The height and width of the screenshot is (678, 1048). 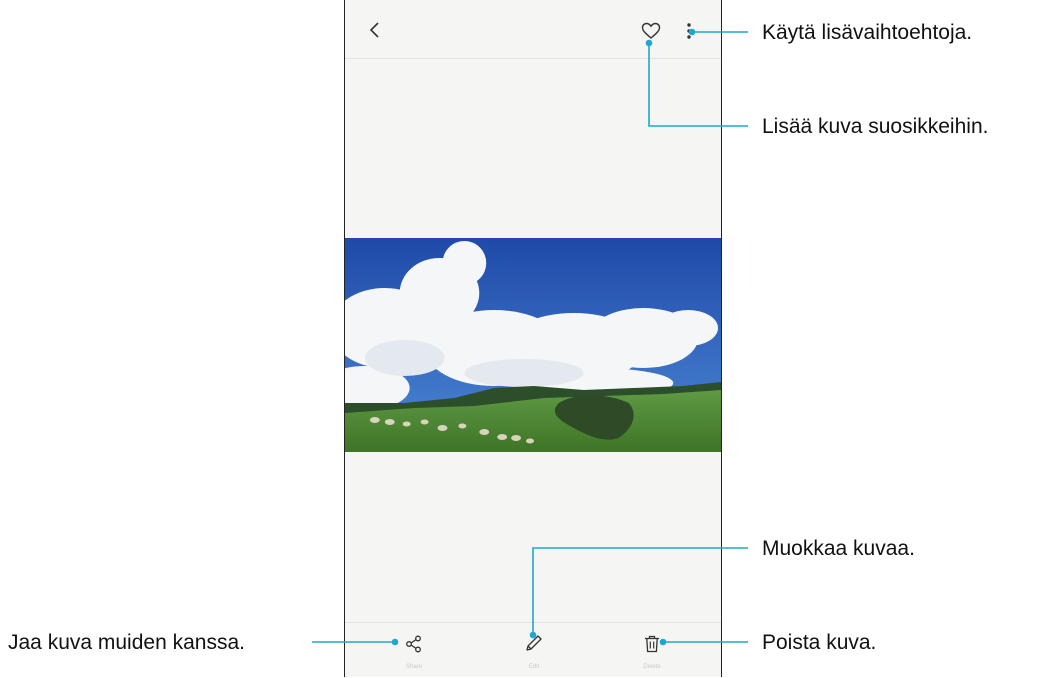 I want to click on bottom-action-bar: Share Edit Delete, so click(x=533, y=650).